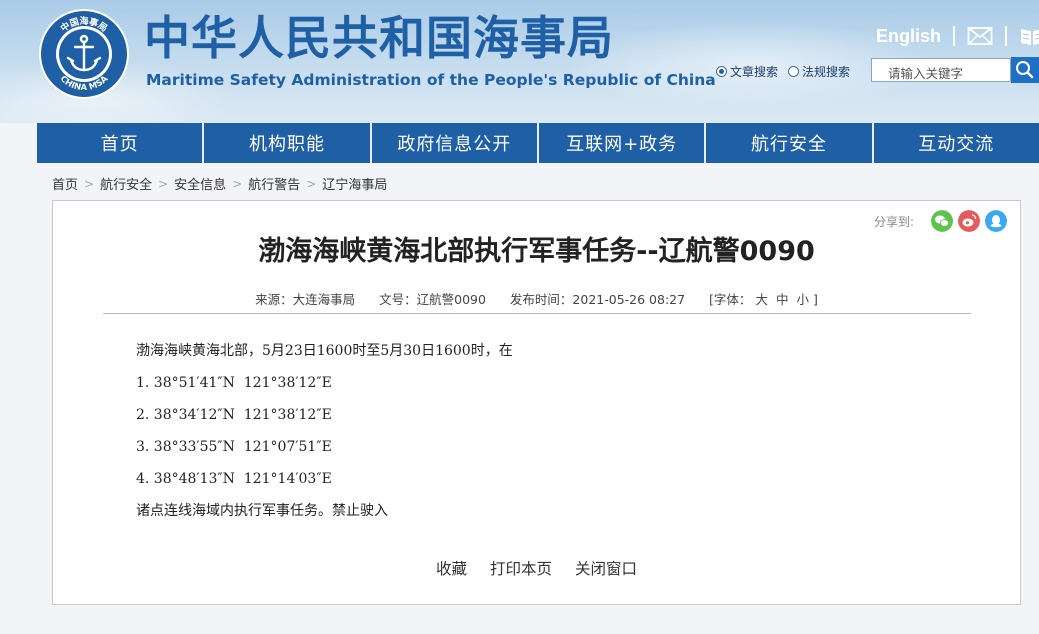 The image size is (1039, 634). What do you see at coordinates (908, 36) in the screenshot?
I see `english-link: English` at bounding box center [908, 36].